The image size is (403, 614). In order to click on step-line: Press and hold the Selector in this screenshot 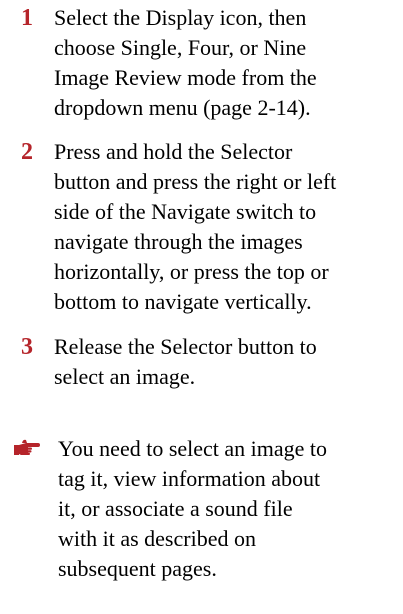, I will do `click(173, 151)`.